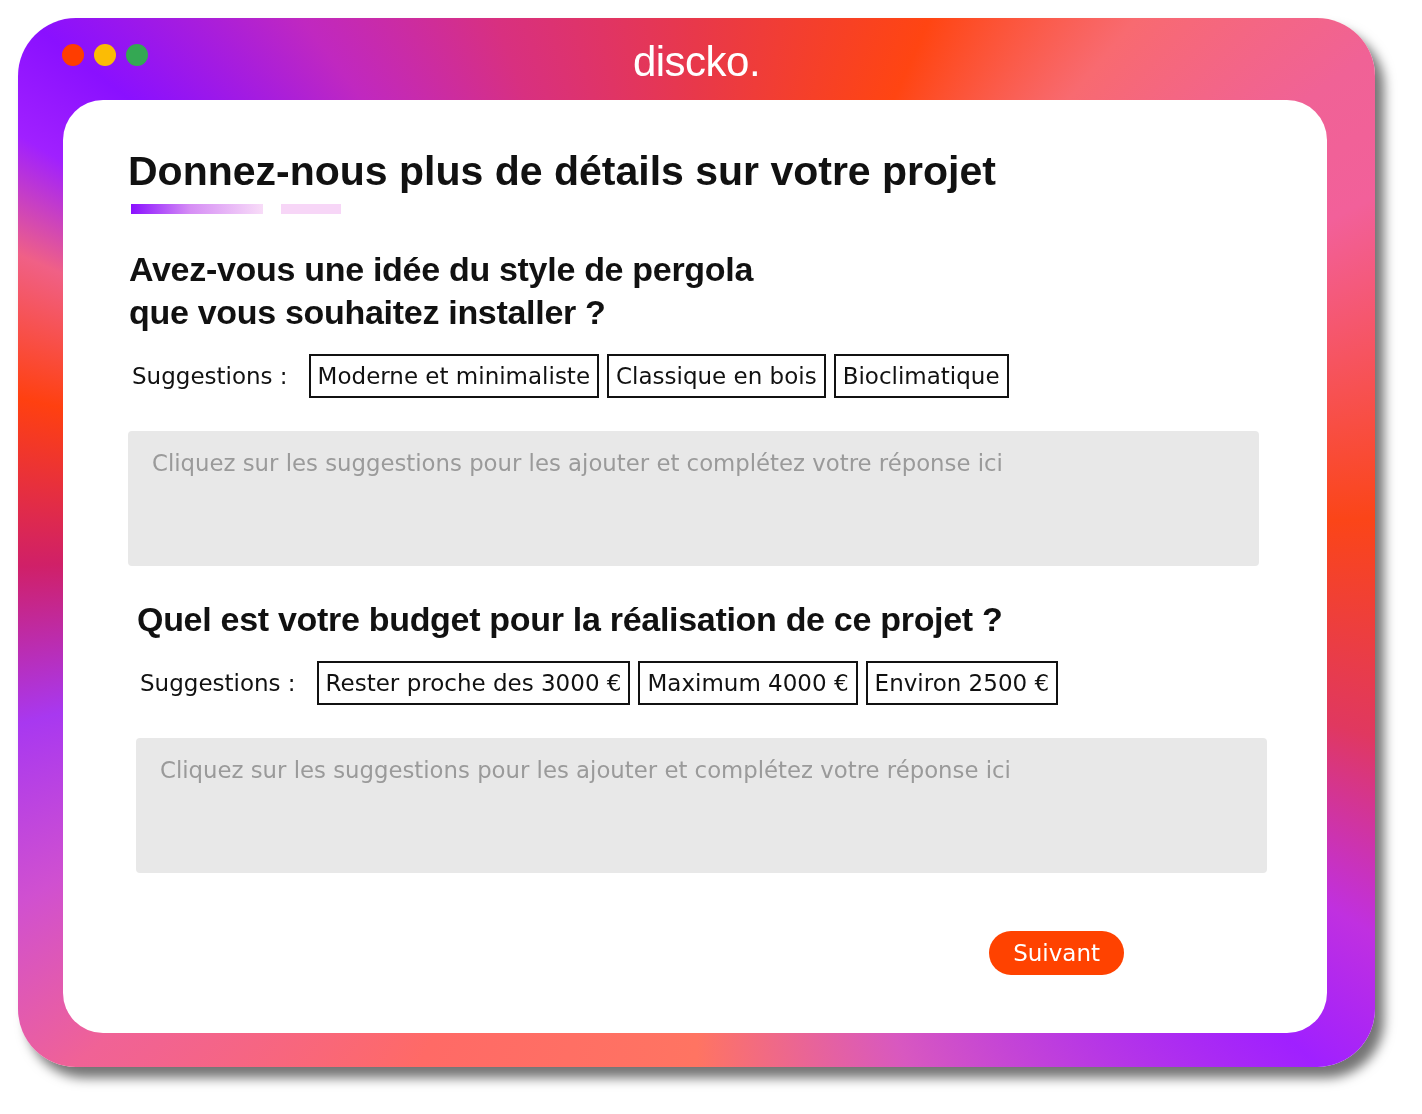  I want to click on window-minimize-icon, so click(105, 55).